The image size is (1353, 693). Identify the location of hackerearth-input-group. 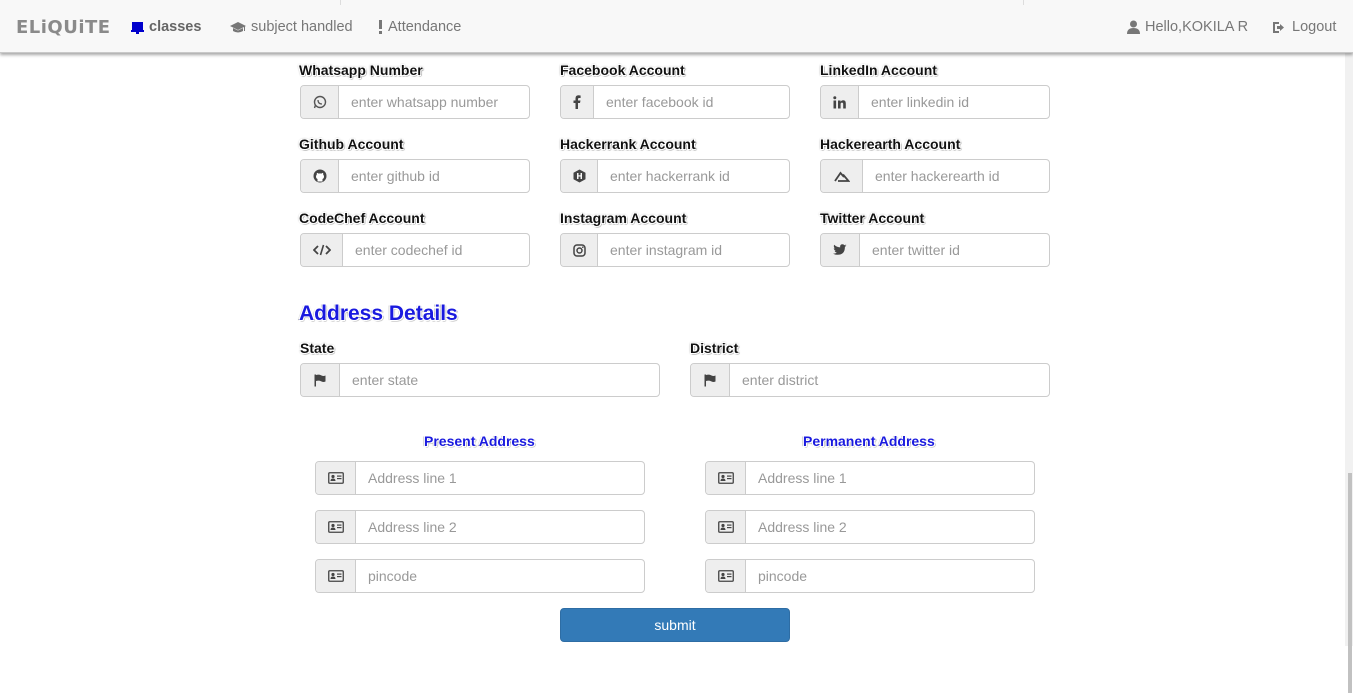
(935, 176).